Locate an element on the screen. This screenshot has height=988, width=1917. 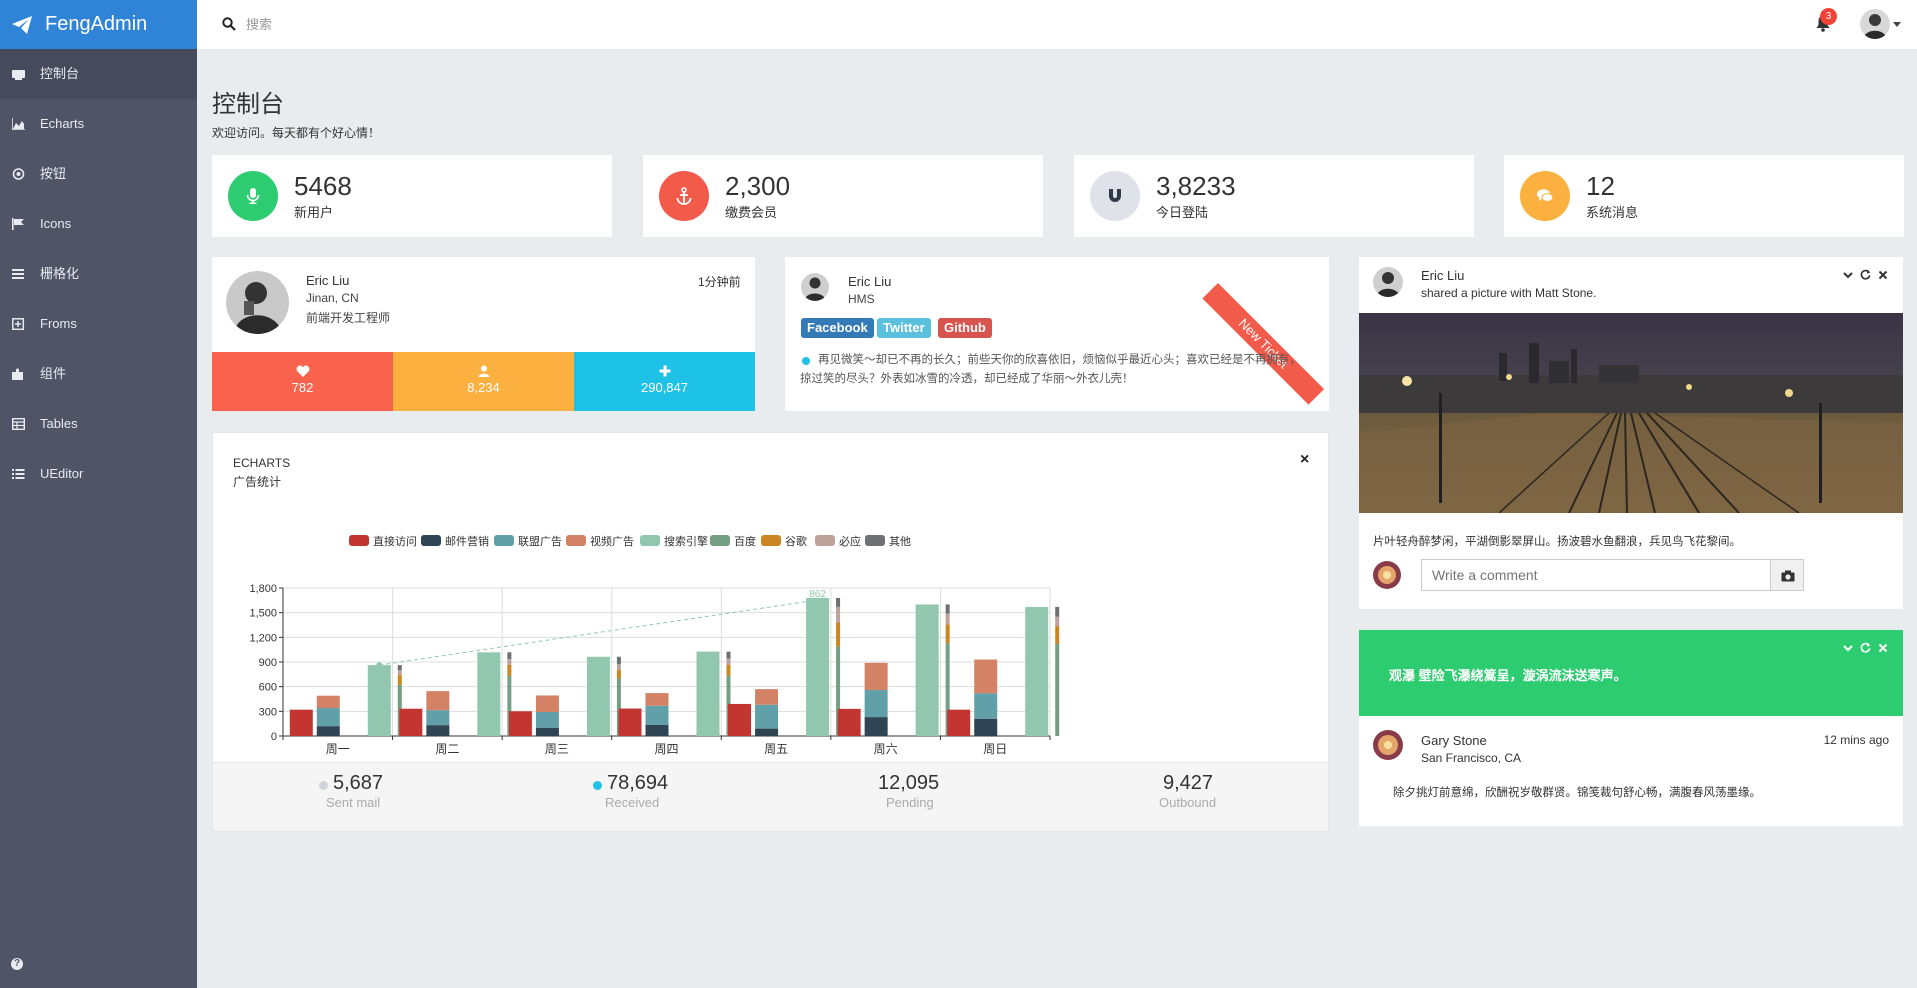
followers-stat: 8,234 is located at coordinates (483, 381).